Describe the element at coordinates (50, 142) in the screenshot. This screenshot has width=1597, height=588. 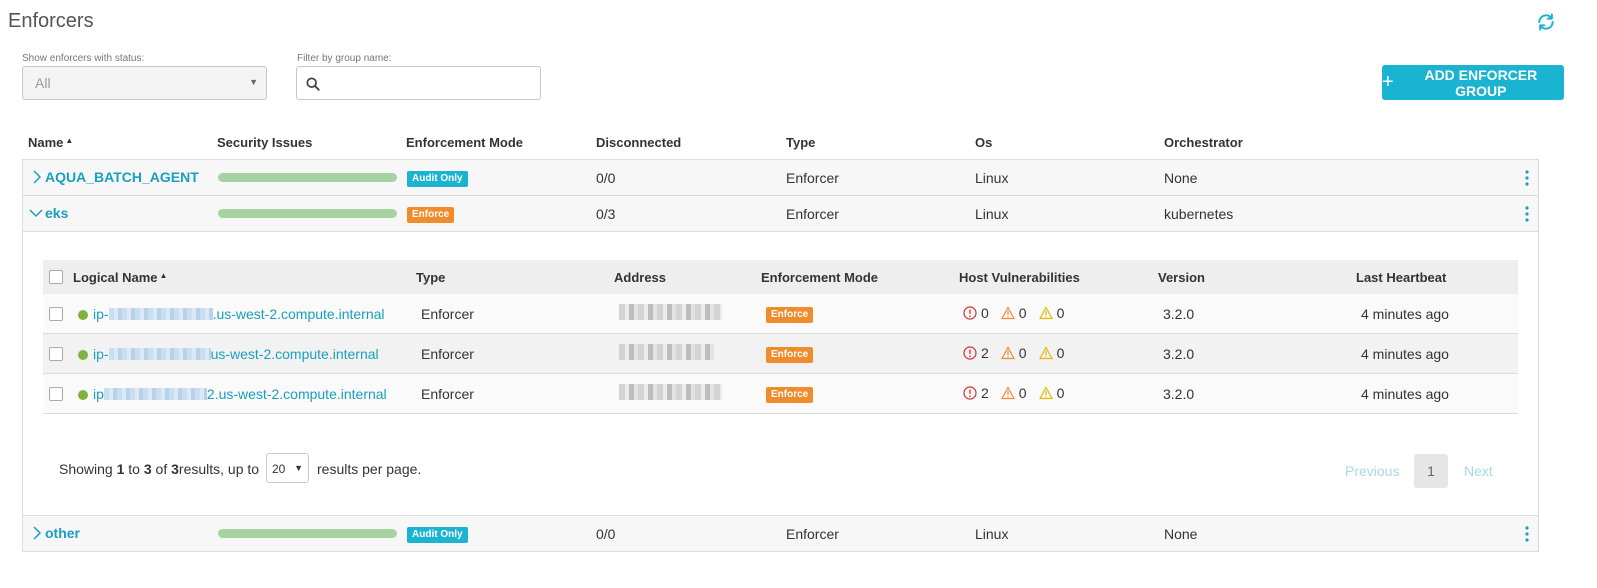
I see `column-header-name: Name ▲` at that location.